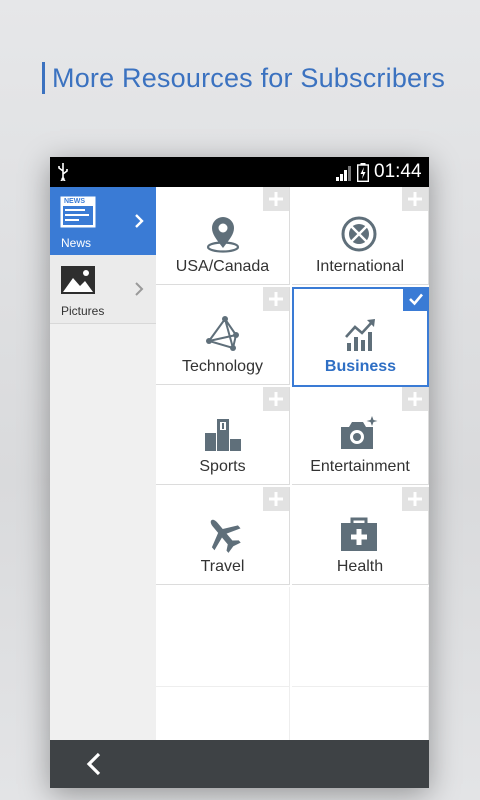 Image resolution: width=480 pixels, height=800 pixels. I want to click on page-headline: More Resources for Subscribers, so click(243, 78).